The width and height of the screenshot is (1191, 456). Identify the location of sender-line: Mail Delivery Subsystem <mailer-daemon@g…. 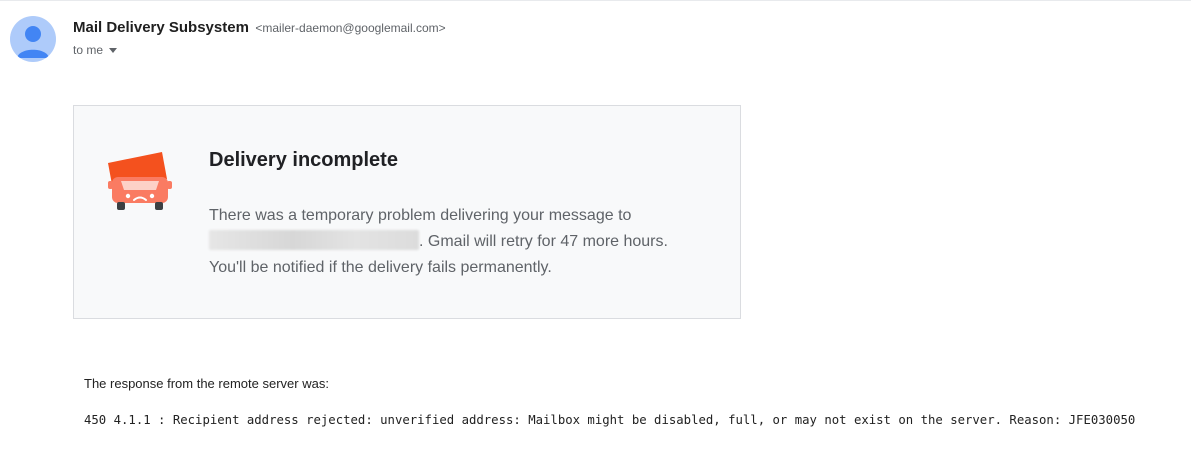
(259, 28).